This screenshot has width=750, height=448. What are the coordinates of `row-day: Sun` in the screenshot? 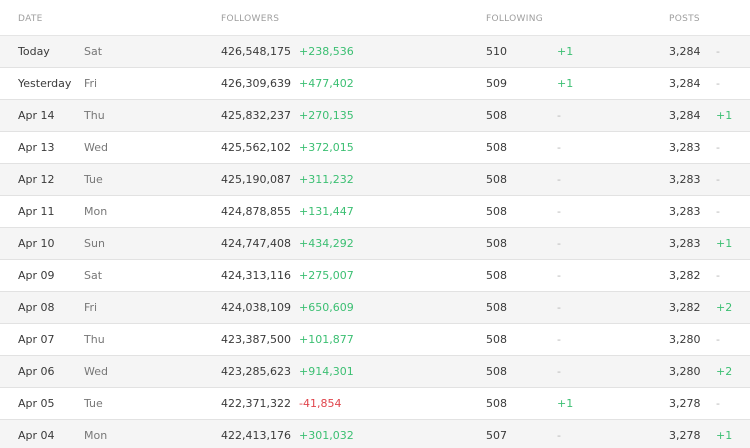 It's located at (94, 243).